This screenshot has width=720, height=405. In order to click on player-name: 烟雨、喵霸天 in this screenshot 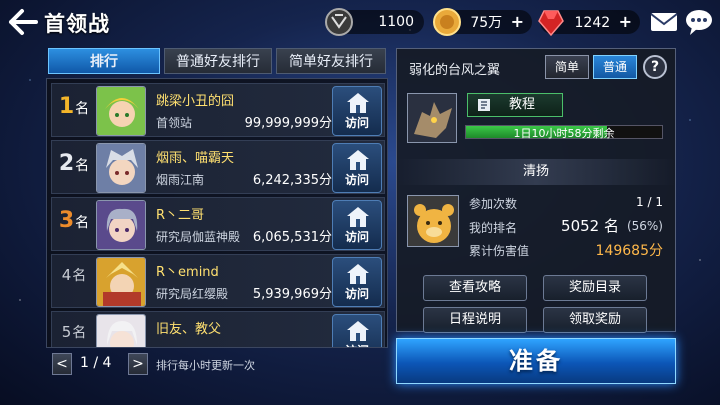, I will do `click(195, 158)`.